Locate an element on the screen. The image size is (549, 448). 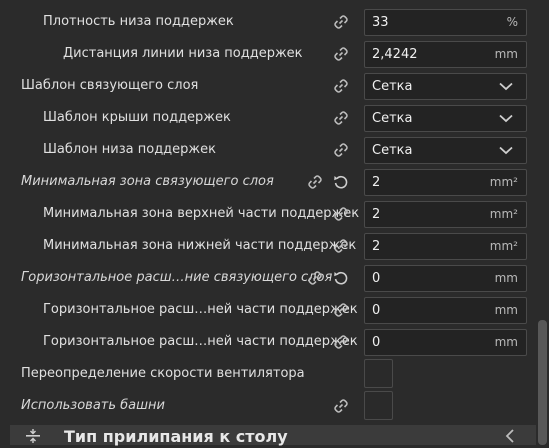
setting-label: Шаблон низа поддержек is located at coordinates (129, 149).